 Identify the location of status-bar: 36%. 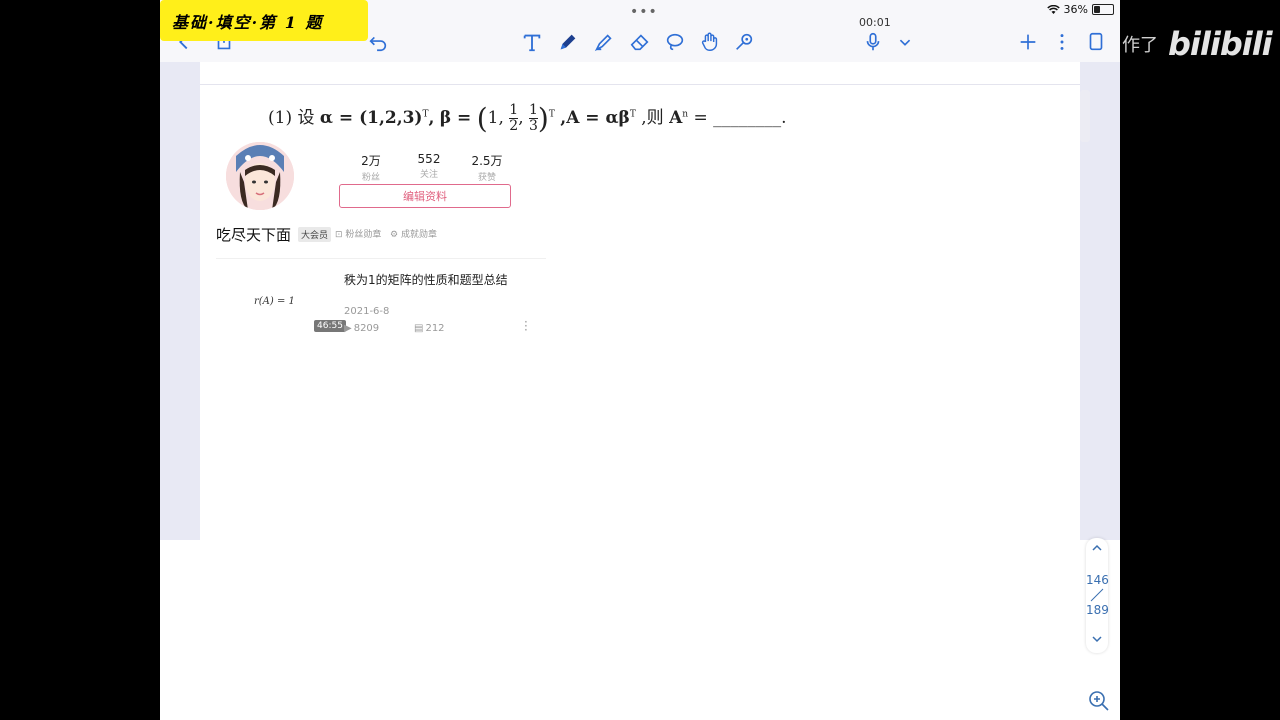
(1080, 9).